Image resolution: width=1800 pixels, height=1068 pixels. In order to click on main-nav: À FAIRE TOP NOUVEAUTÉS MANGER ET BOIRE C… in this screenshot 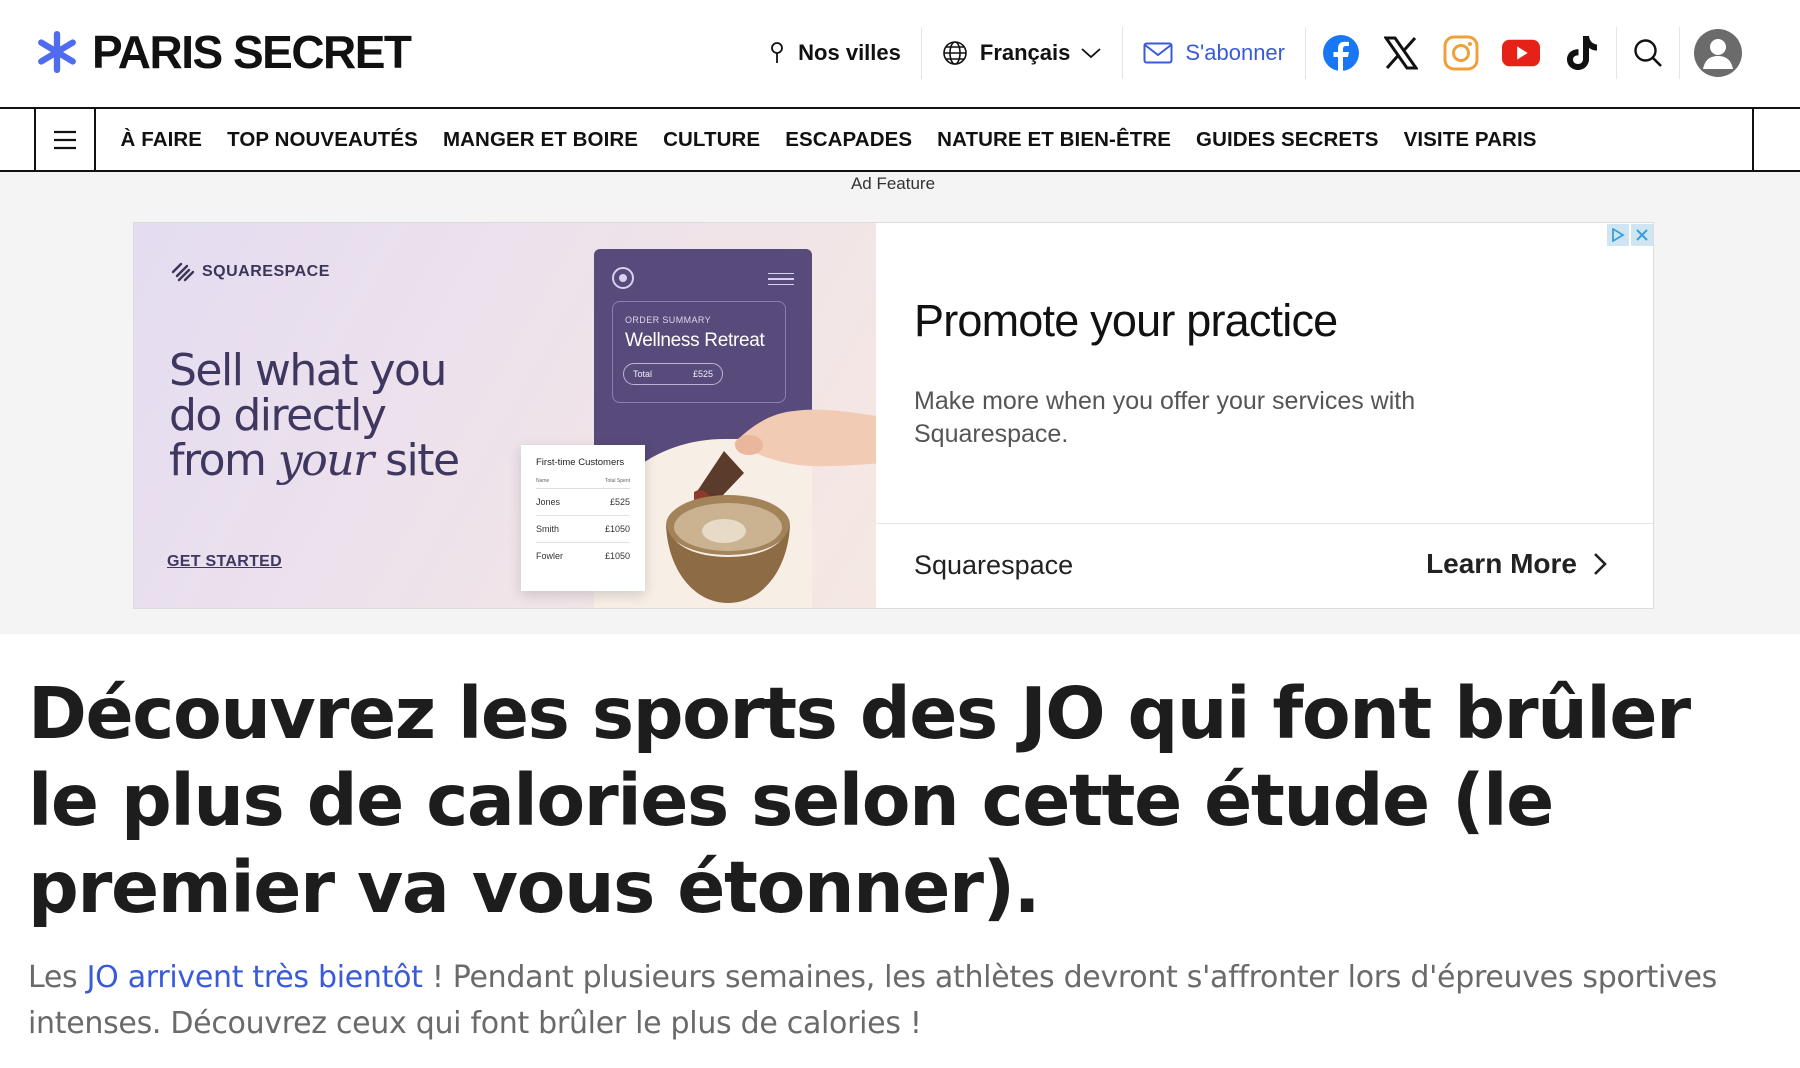, I will do `click(900, 139)`.